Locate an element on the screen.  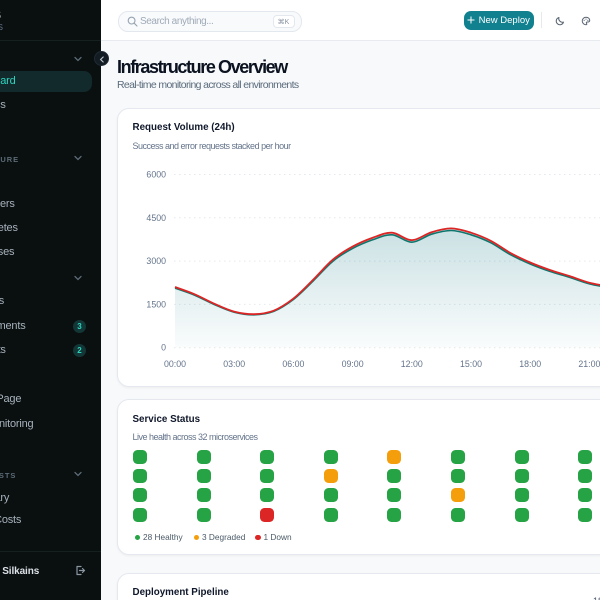
svg-text: 15:00 is located at coordinates (471, 364).